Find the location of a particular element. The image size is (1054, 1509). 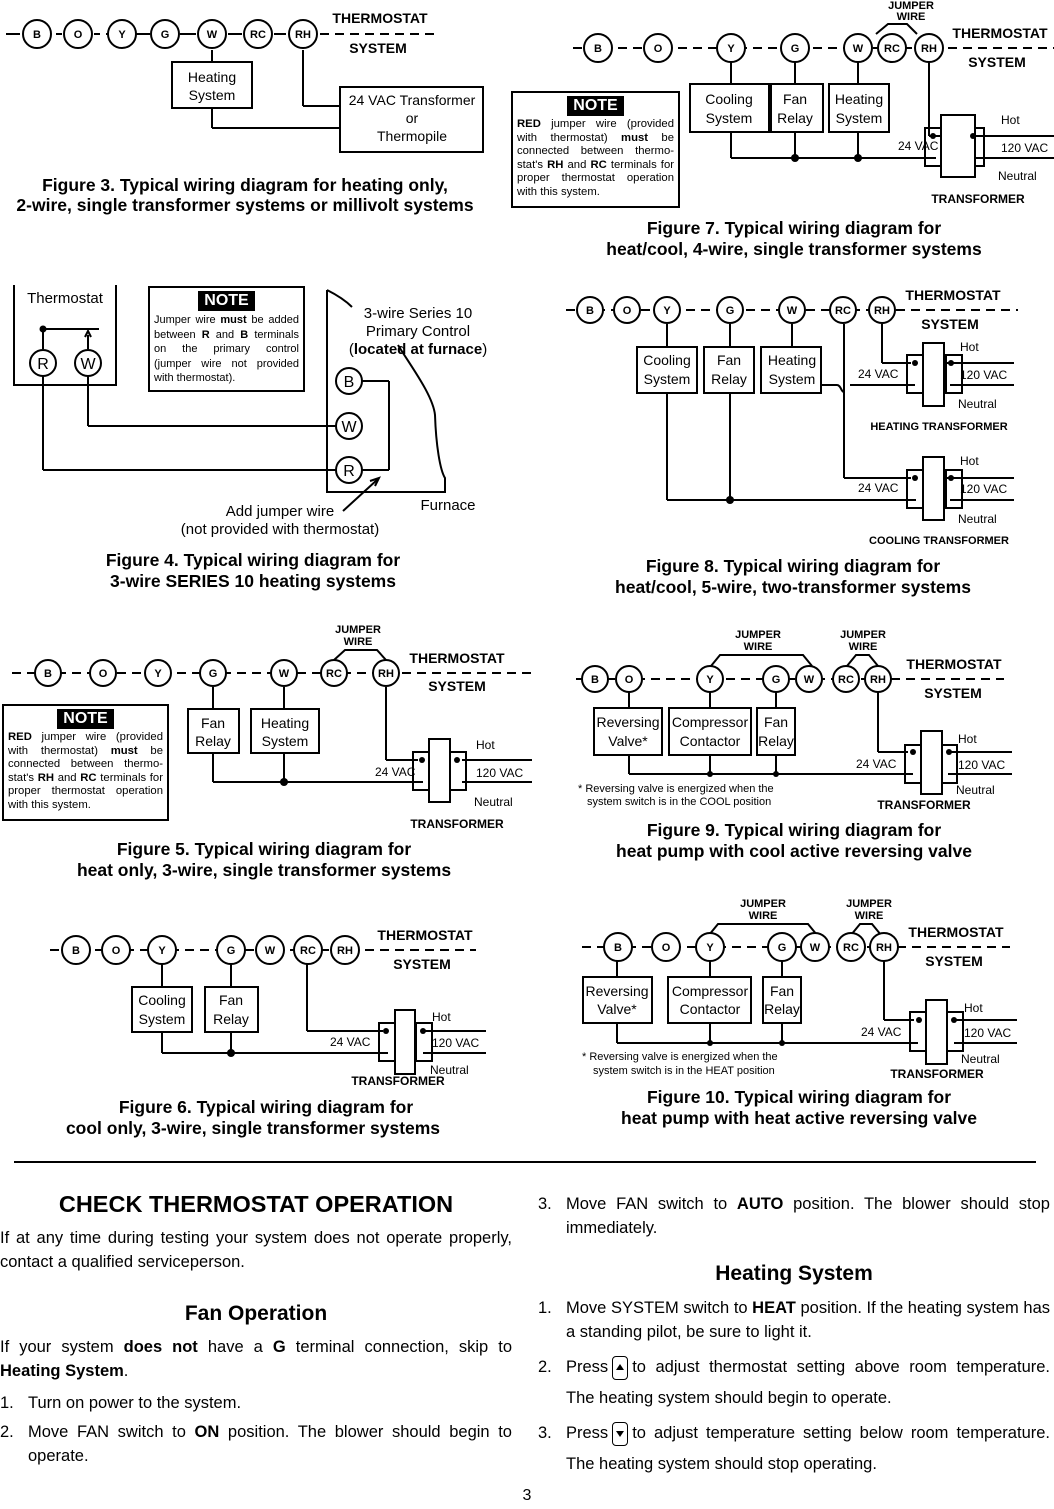

fan-intro-text: terminal connection, skip to is located at coordinates (398, 1347).